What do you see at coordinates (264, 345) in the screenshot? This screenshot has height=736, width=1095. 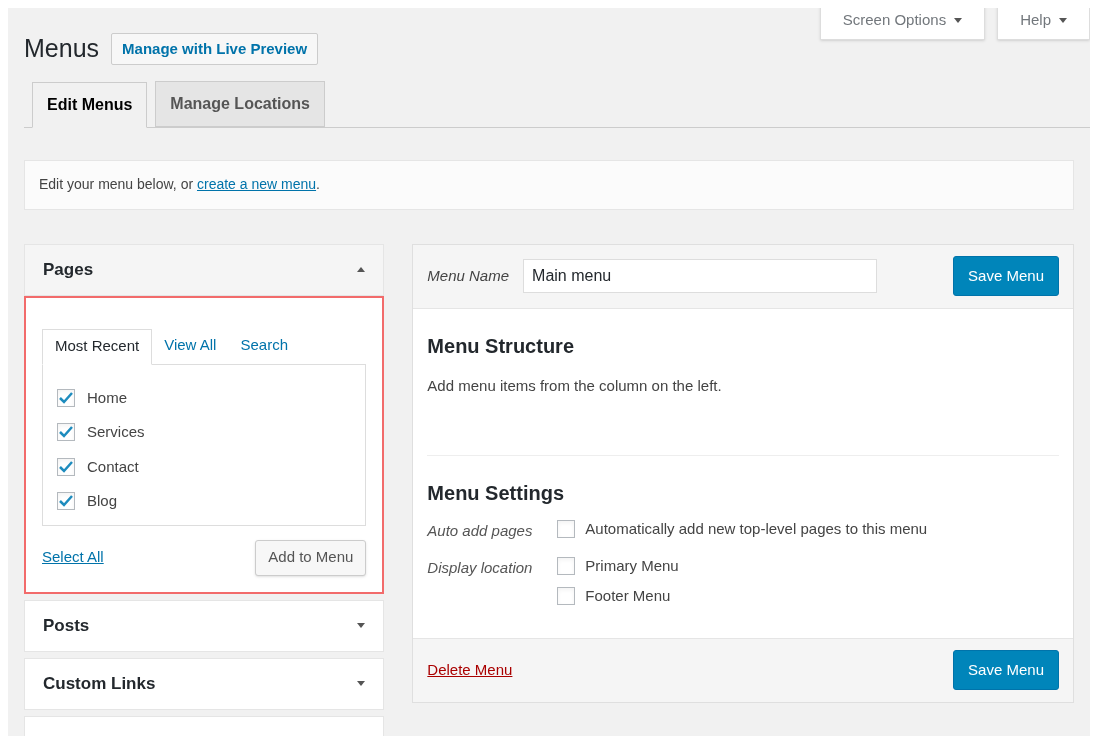 I see `tab: Search` at bounding box center [264, 345].